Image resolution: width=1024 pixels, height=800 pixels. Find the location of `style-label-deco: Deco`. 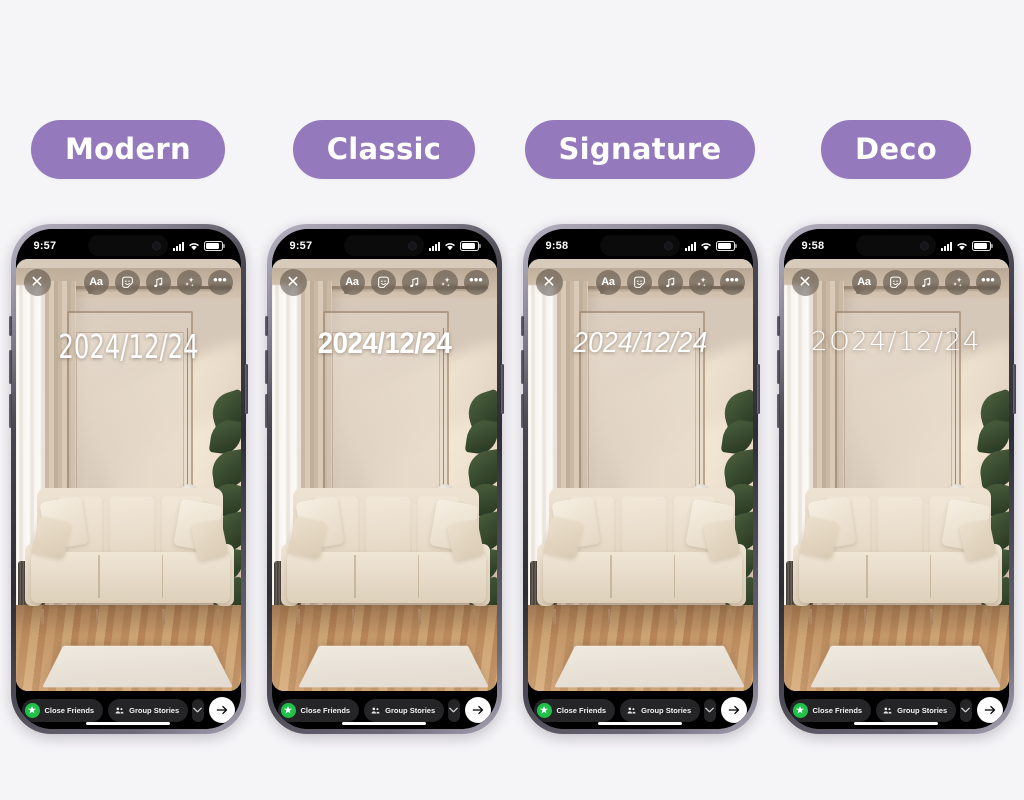

style-label-deco: Deco is located at coordinates (896, 150).